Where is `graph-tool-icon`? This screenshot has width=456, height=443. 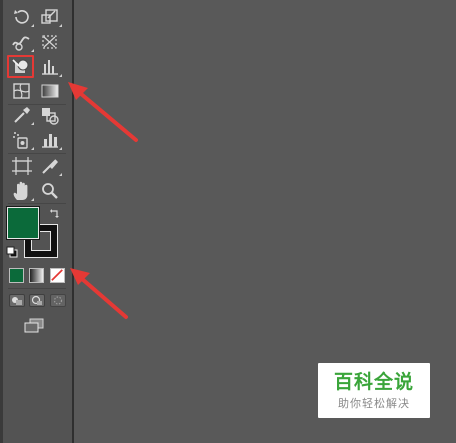
graph-tool-icon is located at coordinates (50, 67).